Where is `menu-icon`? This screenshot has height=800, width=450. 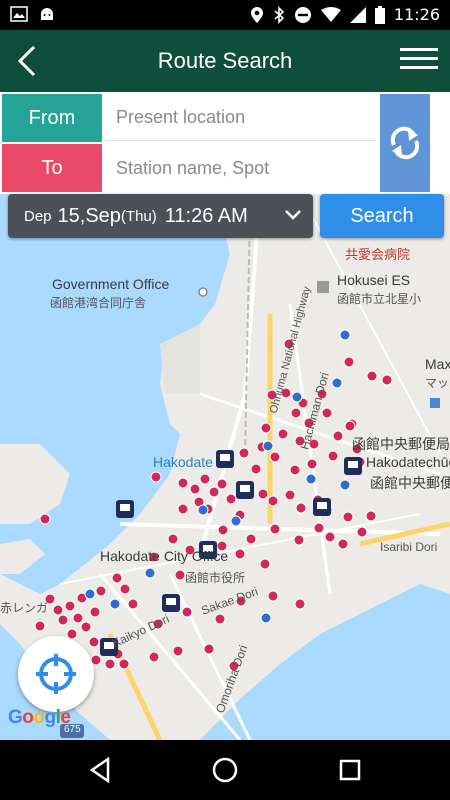
menu-icon is located at coordinates (419, 49).